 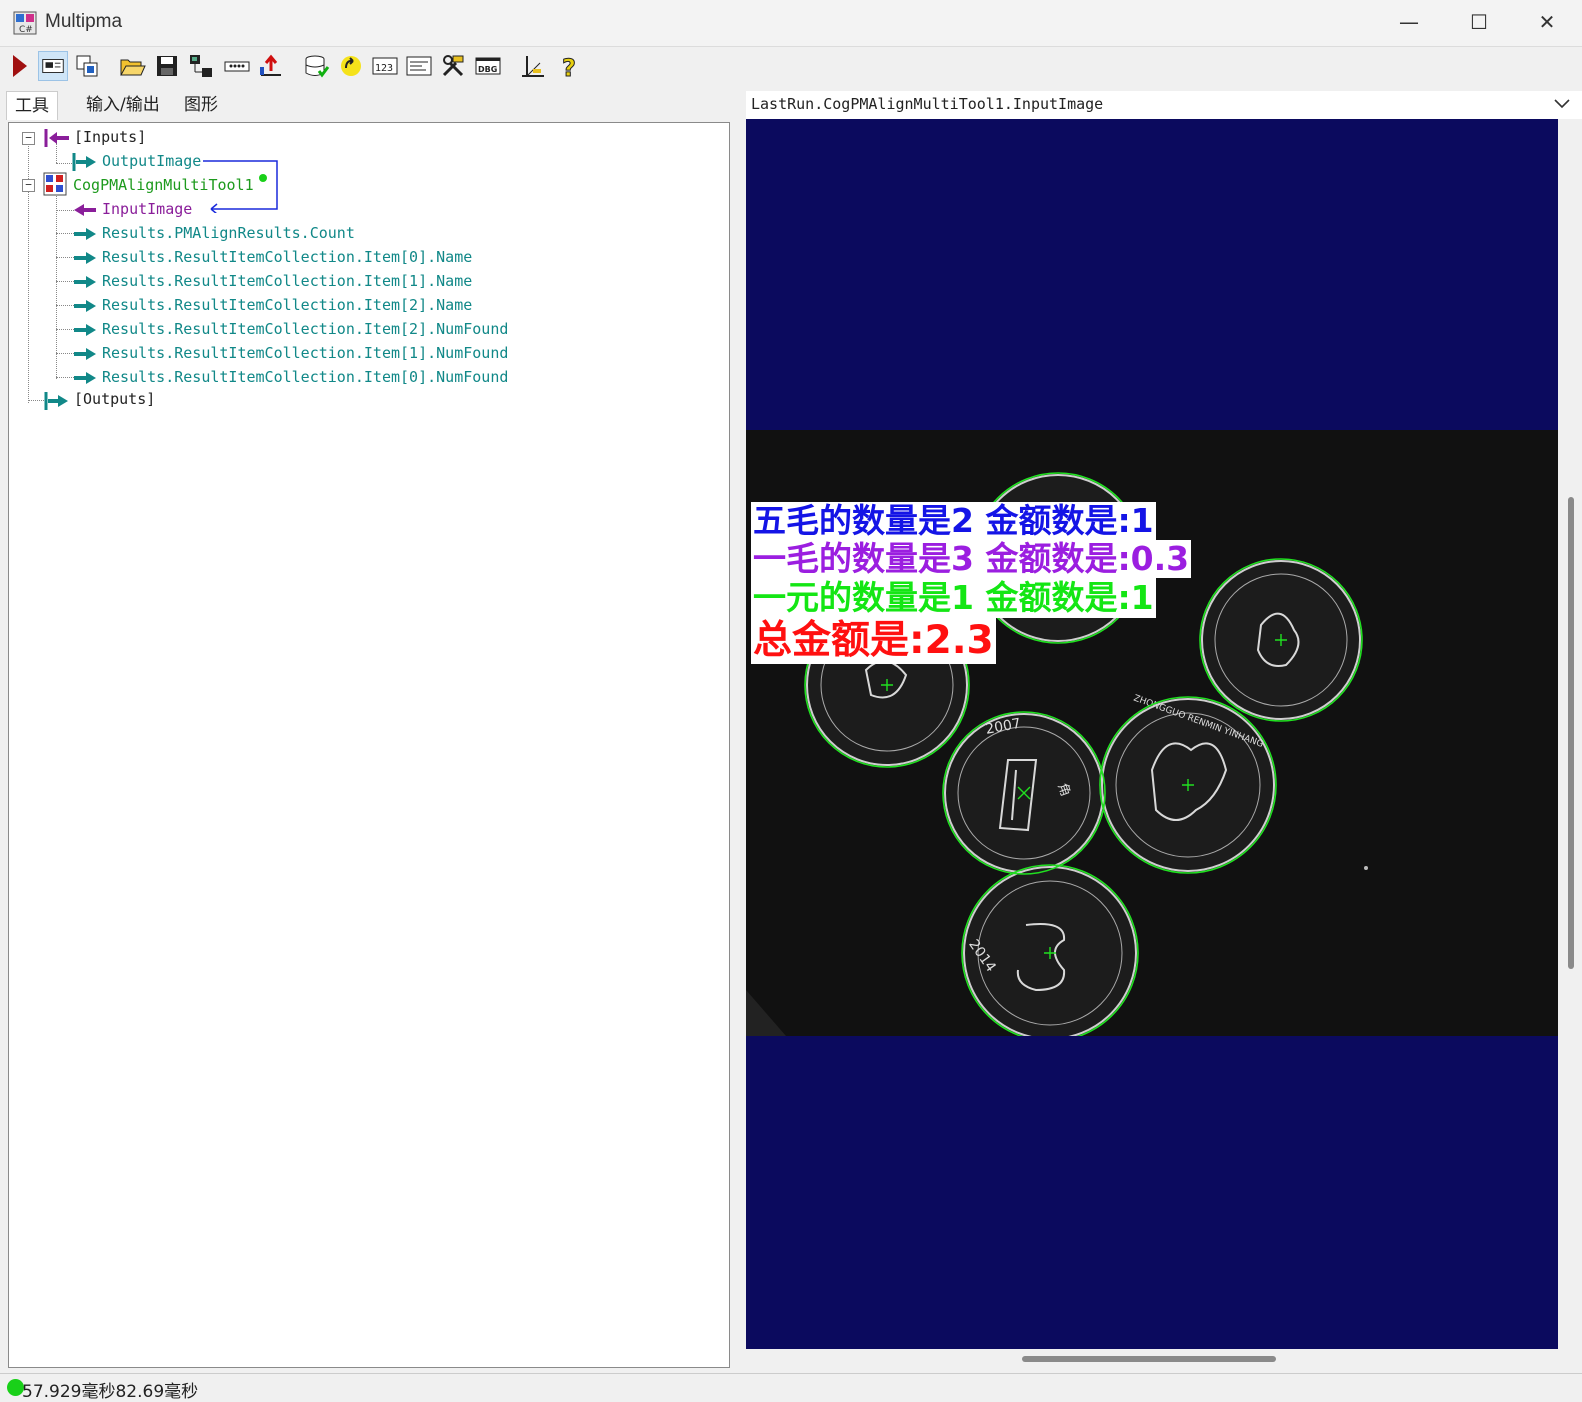 I want to click on vertical-scroll-thumb, so click(x=1571, y=733).